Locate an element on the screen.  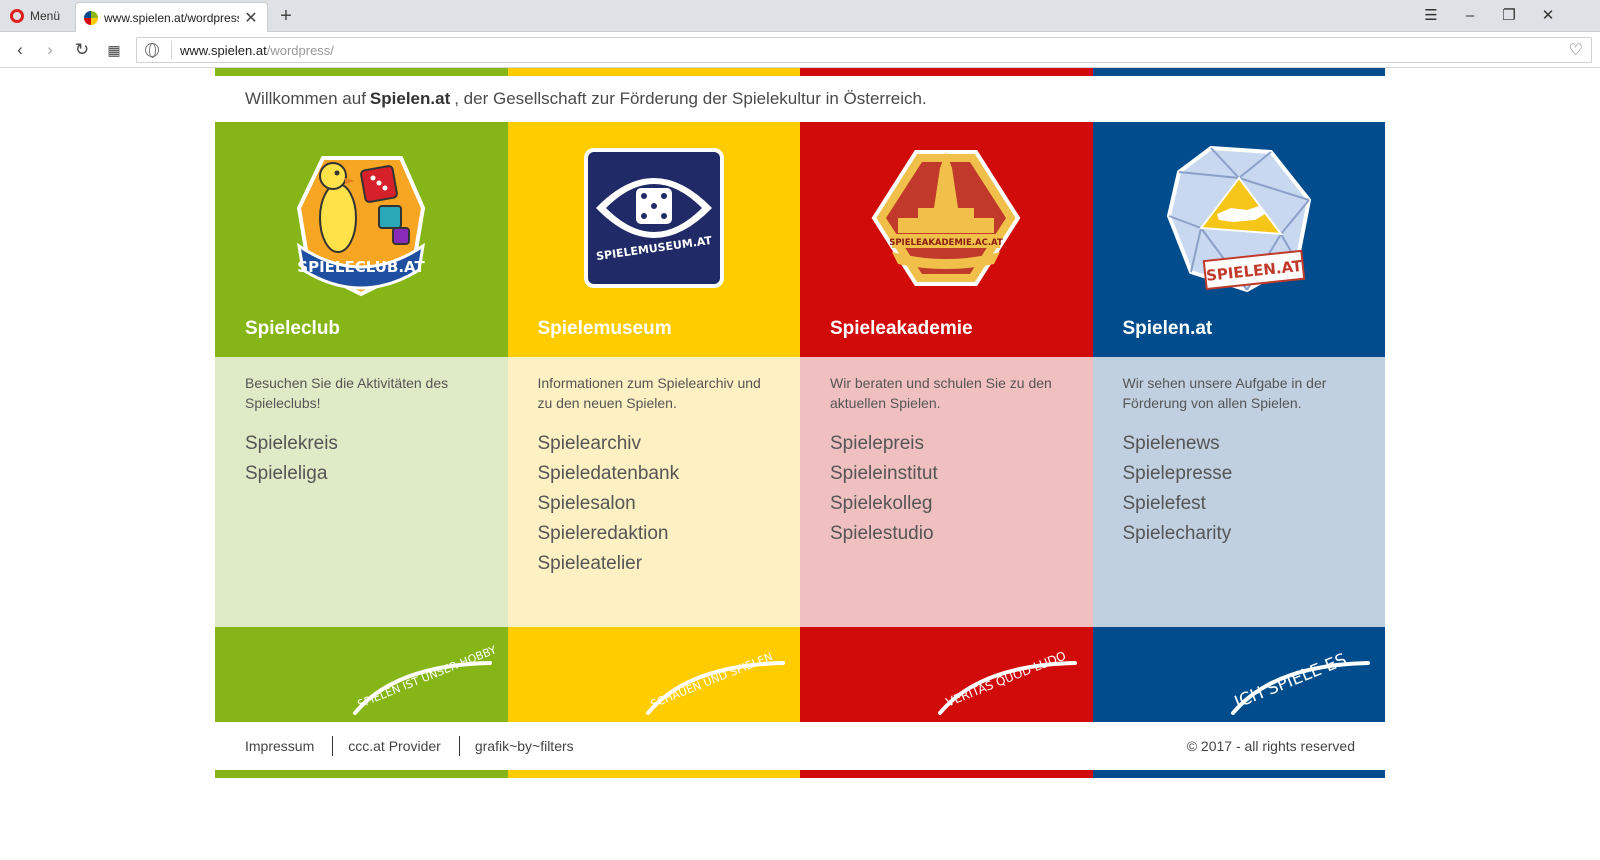
link-spielepresse: Spielepresse is located at coordinates (1239, 474).